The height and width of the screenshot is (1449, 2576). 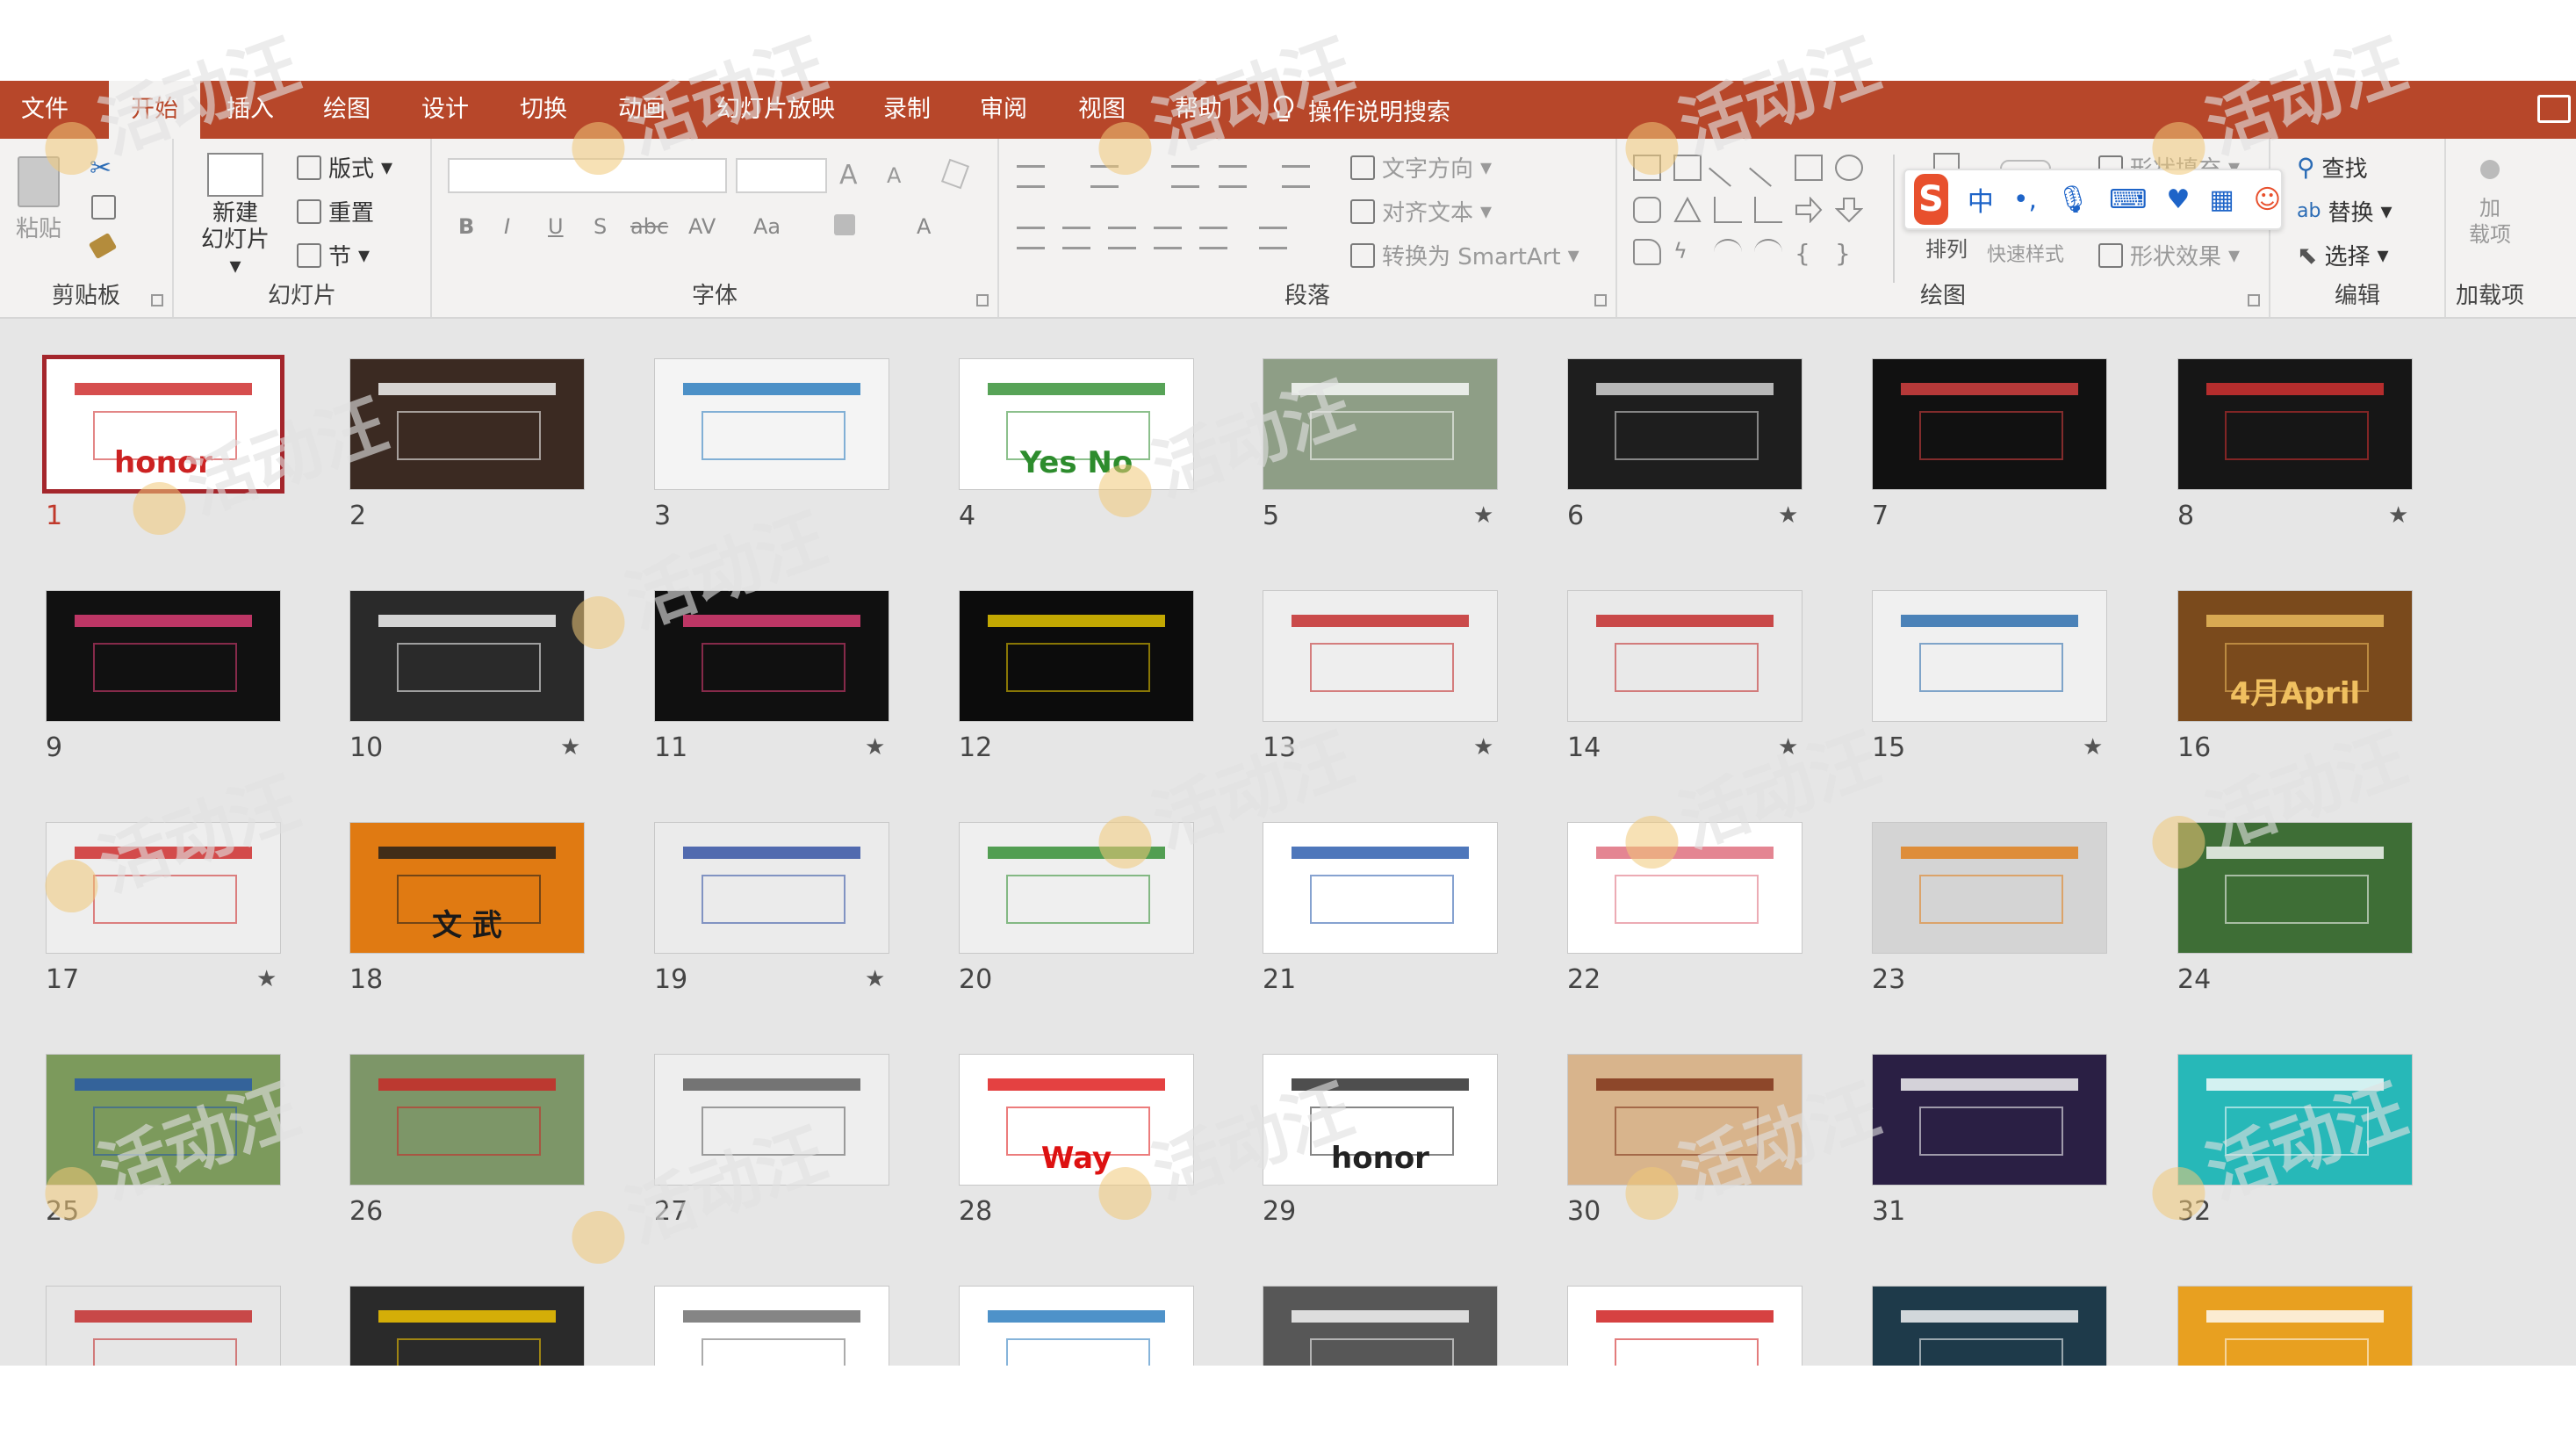 What do you see at coordinates (1768, 168) in the screenshot?
I see `arrow-shape-icon` at bounding box center [1768, 168].